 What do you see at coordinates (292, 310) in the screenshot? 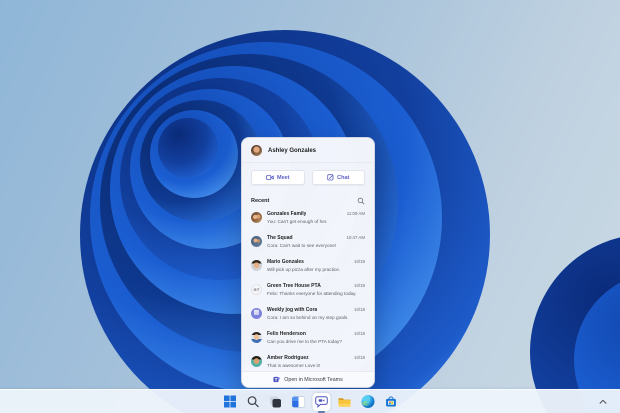
I see `conversation-name: Weekly jog with Cora` at bounding box center [292, 310].